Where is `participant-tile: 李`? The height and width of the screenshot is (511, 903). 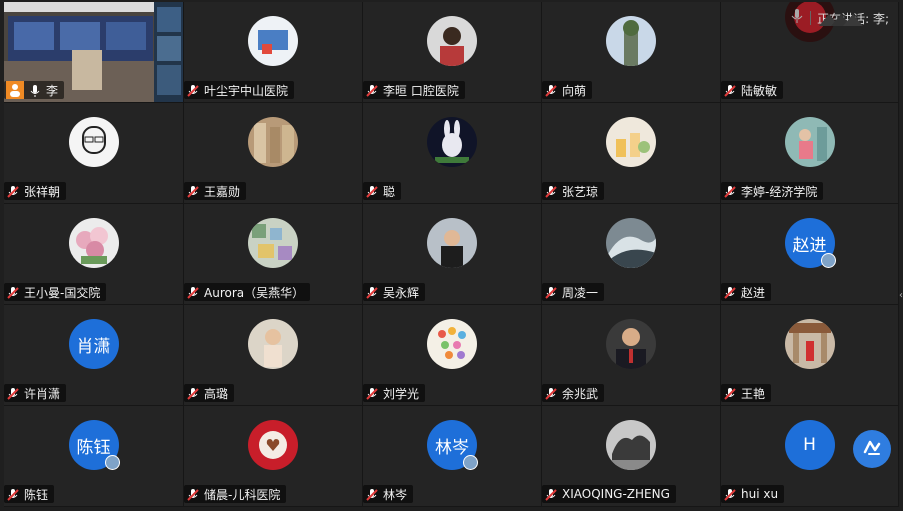
participant-tile: 李 is located at coordinates (94, 52).